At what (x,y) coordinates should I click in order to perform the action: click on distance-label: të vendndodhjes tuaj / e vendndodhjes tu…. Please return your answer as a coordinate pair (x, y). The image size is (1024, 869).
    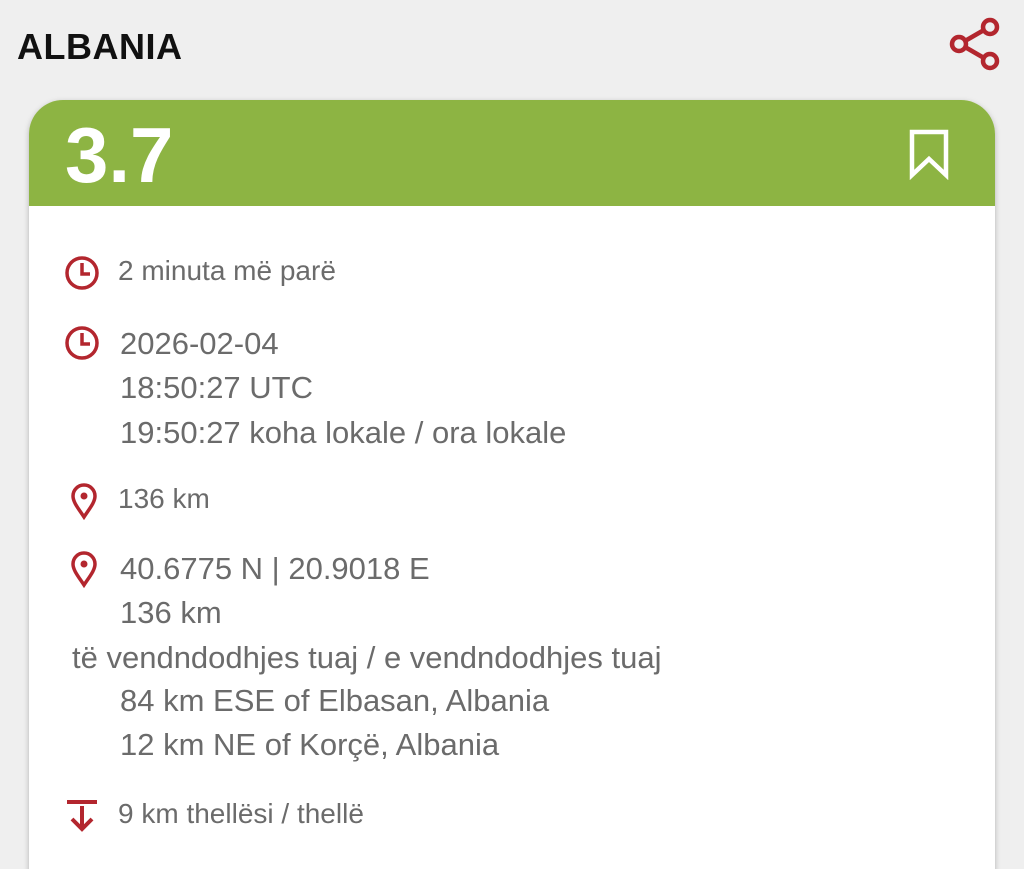
    Looking at the image, I should click on (367, 657).